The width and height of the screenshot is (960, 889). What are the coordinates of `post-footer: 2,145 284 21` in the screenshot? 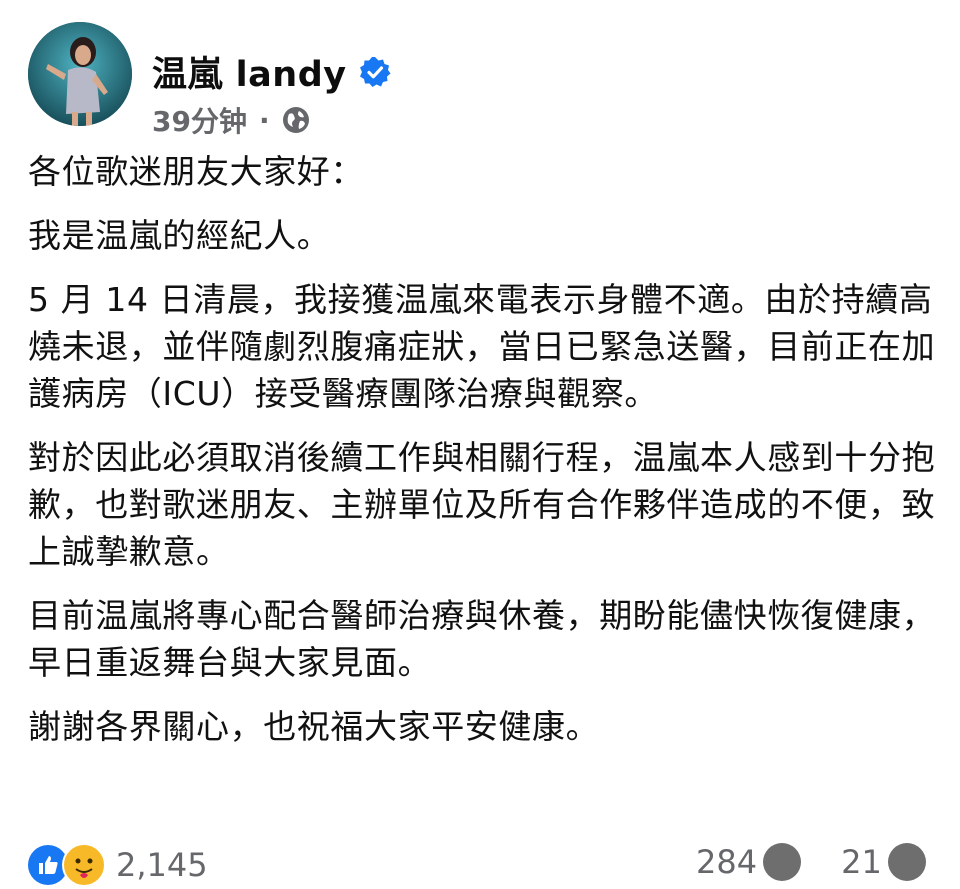 It's located at (494, 865).